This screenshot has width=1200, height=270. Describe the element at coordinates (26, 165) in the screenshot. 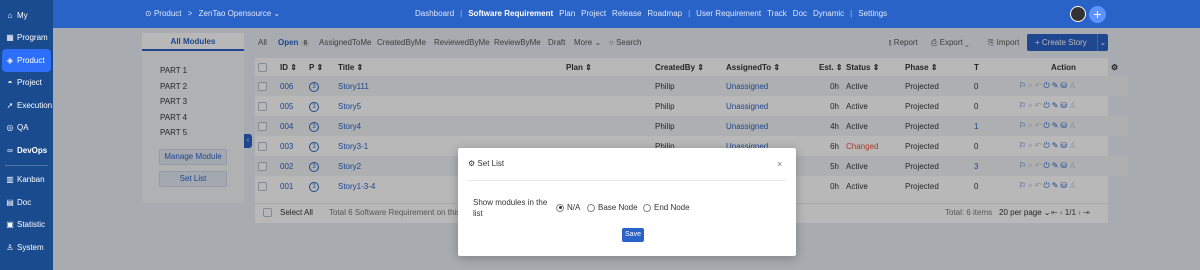

I see `sidebar-divider` at that location.